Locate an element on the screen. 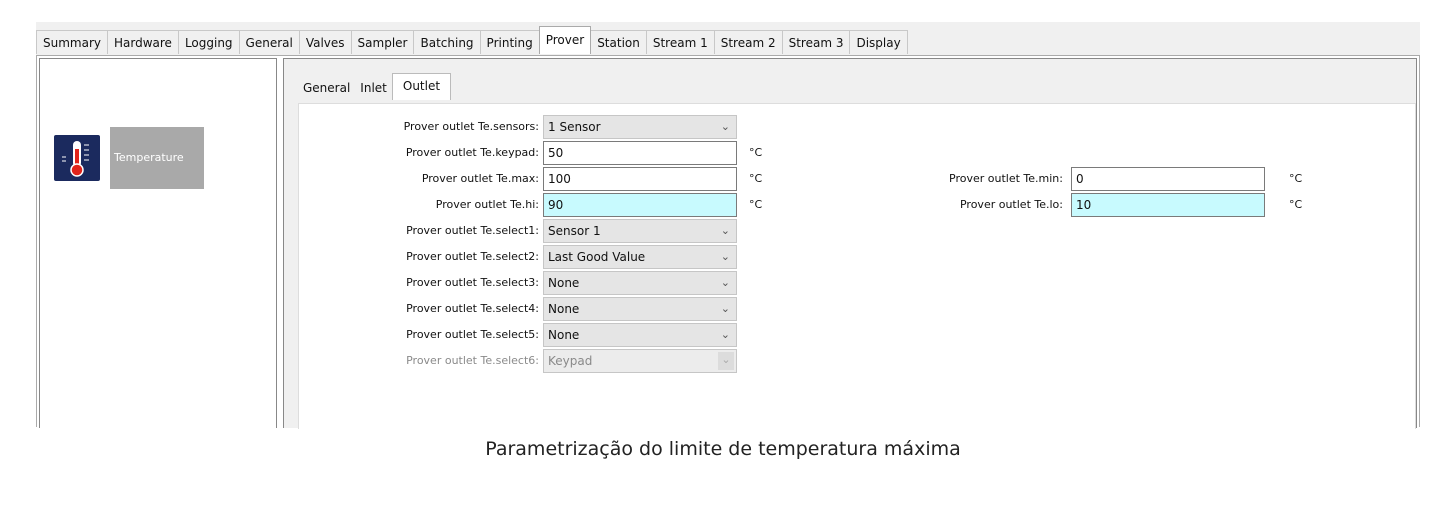 The width and height of the screenshot is (1446, 517). min-label: Prover outlet Te.min: is located at coordinates (1006, 178).